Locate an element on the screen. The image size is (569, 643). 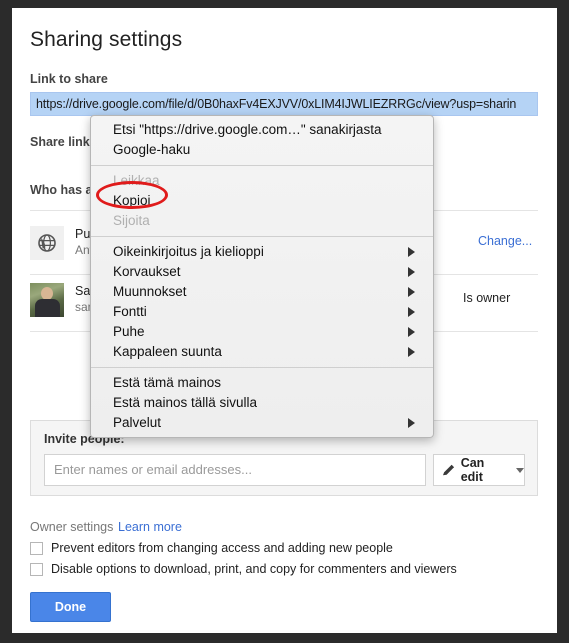
avatar-torso is located at coordinates (47, 308).